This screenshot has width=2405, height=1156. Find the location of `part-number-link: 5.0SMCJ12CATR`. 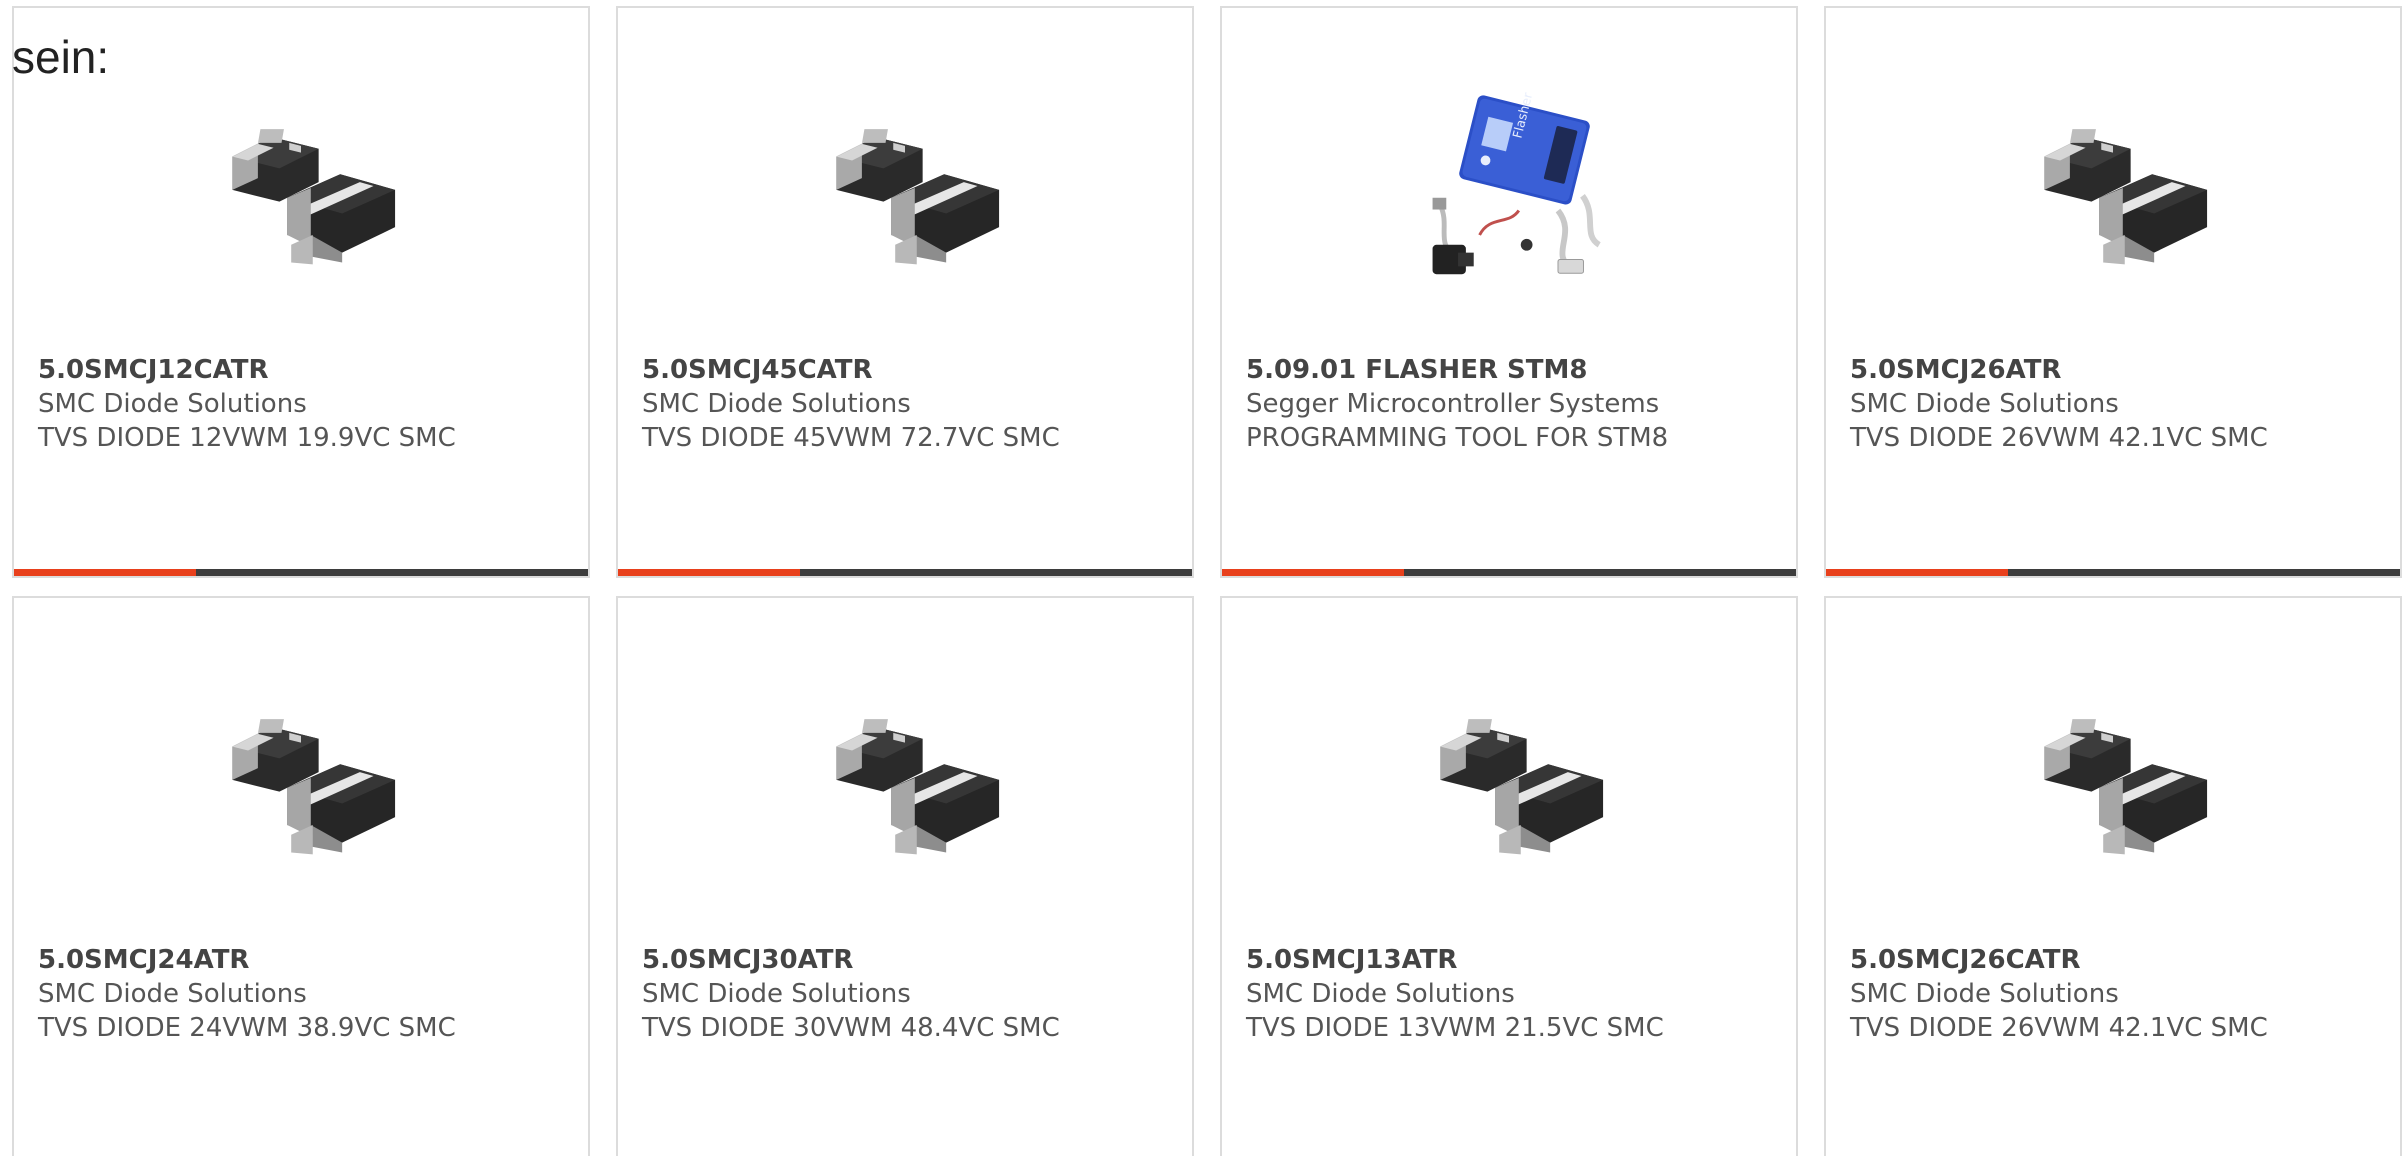

part-number-link: 5.0SMCJ12CATR is located at coordinates (308, 370).